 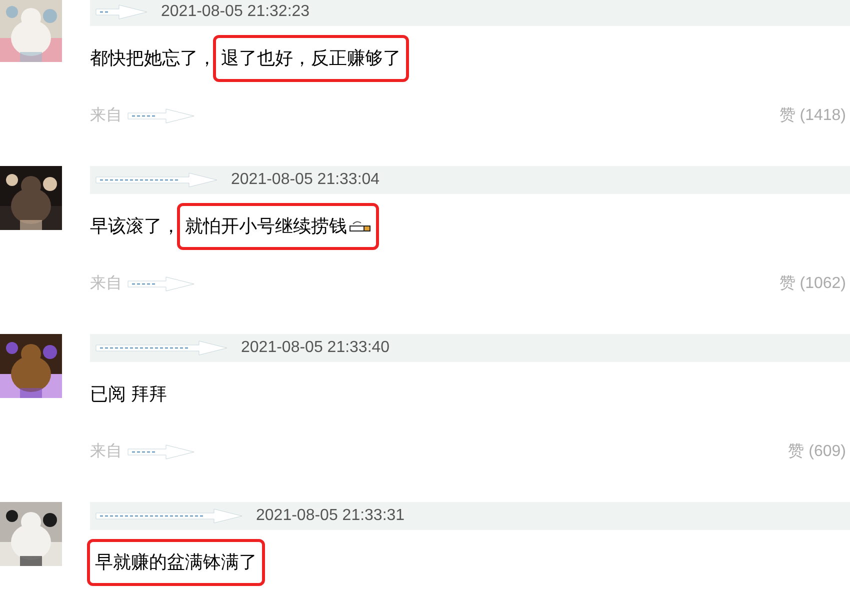 What do you see at coordinates (812, 116) in the screenshot?
I see `like-count: 赞 (1418)` at bounding box center [812, 116].